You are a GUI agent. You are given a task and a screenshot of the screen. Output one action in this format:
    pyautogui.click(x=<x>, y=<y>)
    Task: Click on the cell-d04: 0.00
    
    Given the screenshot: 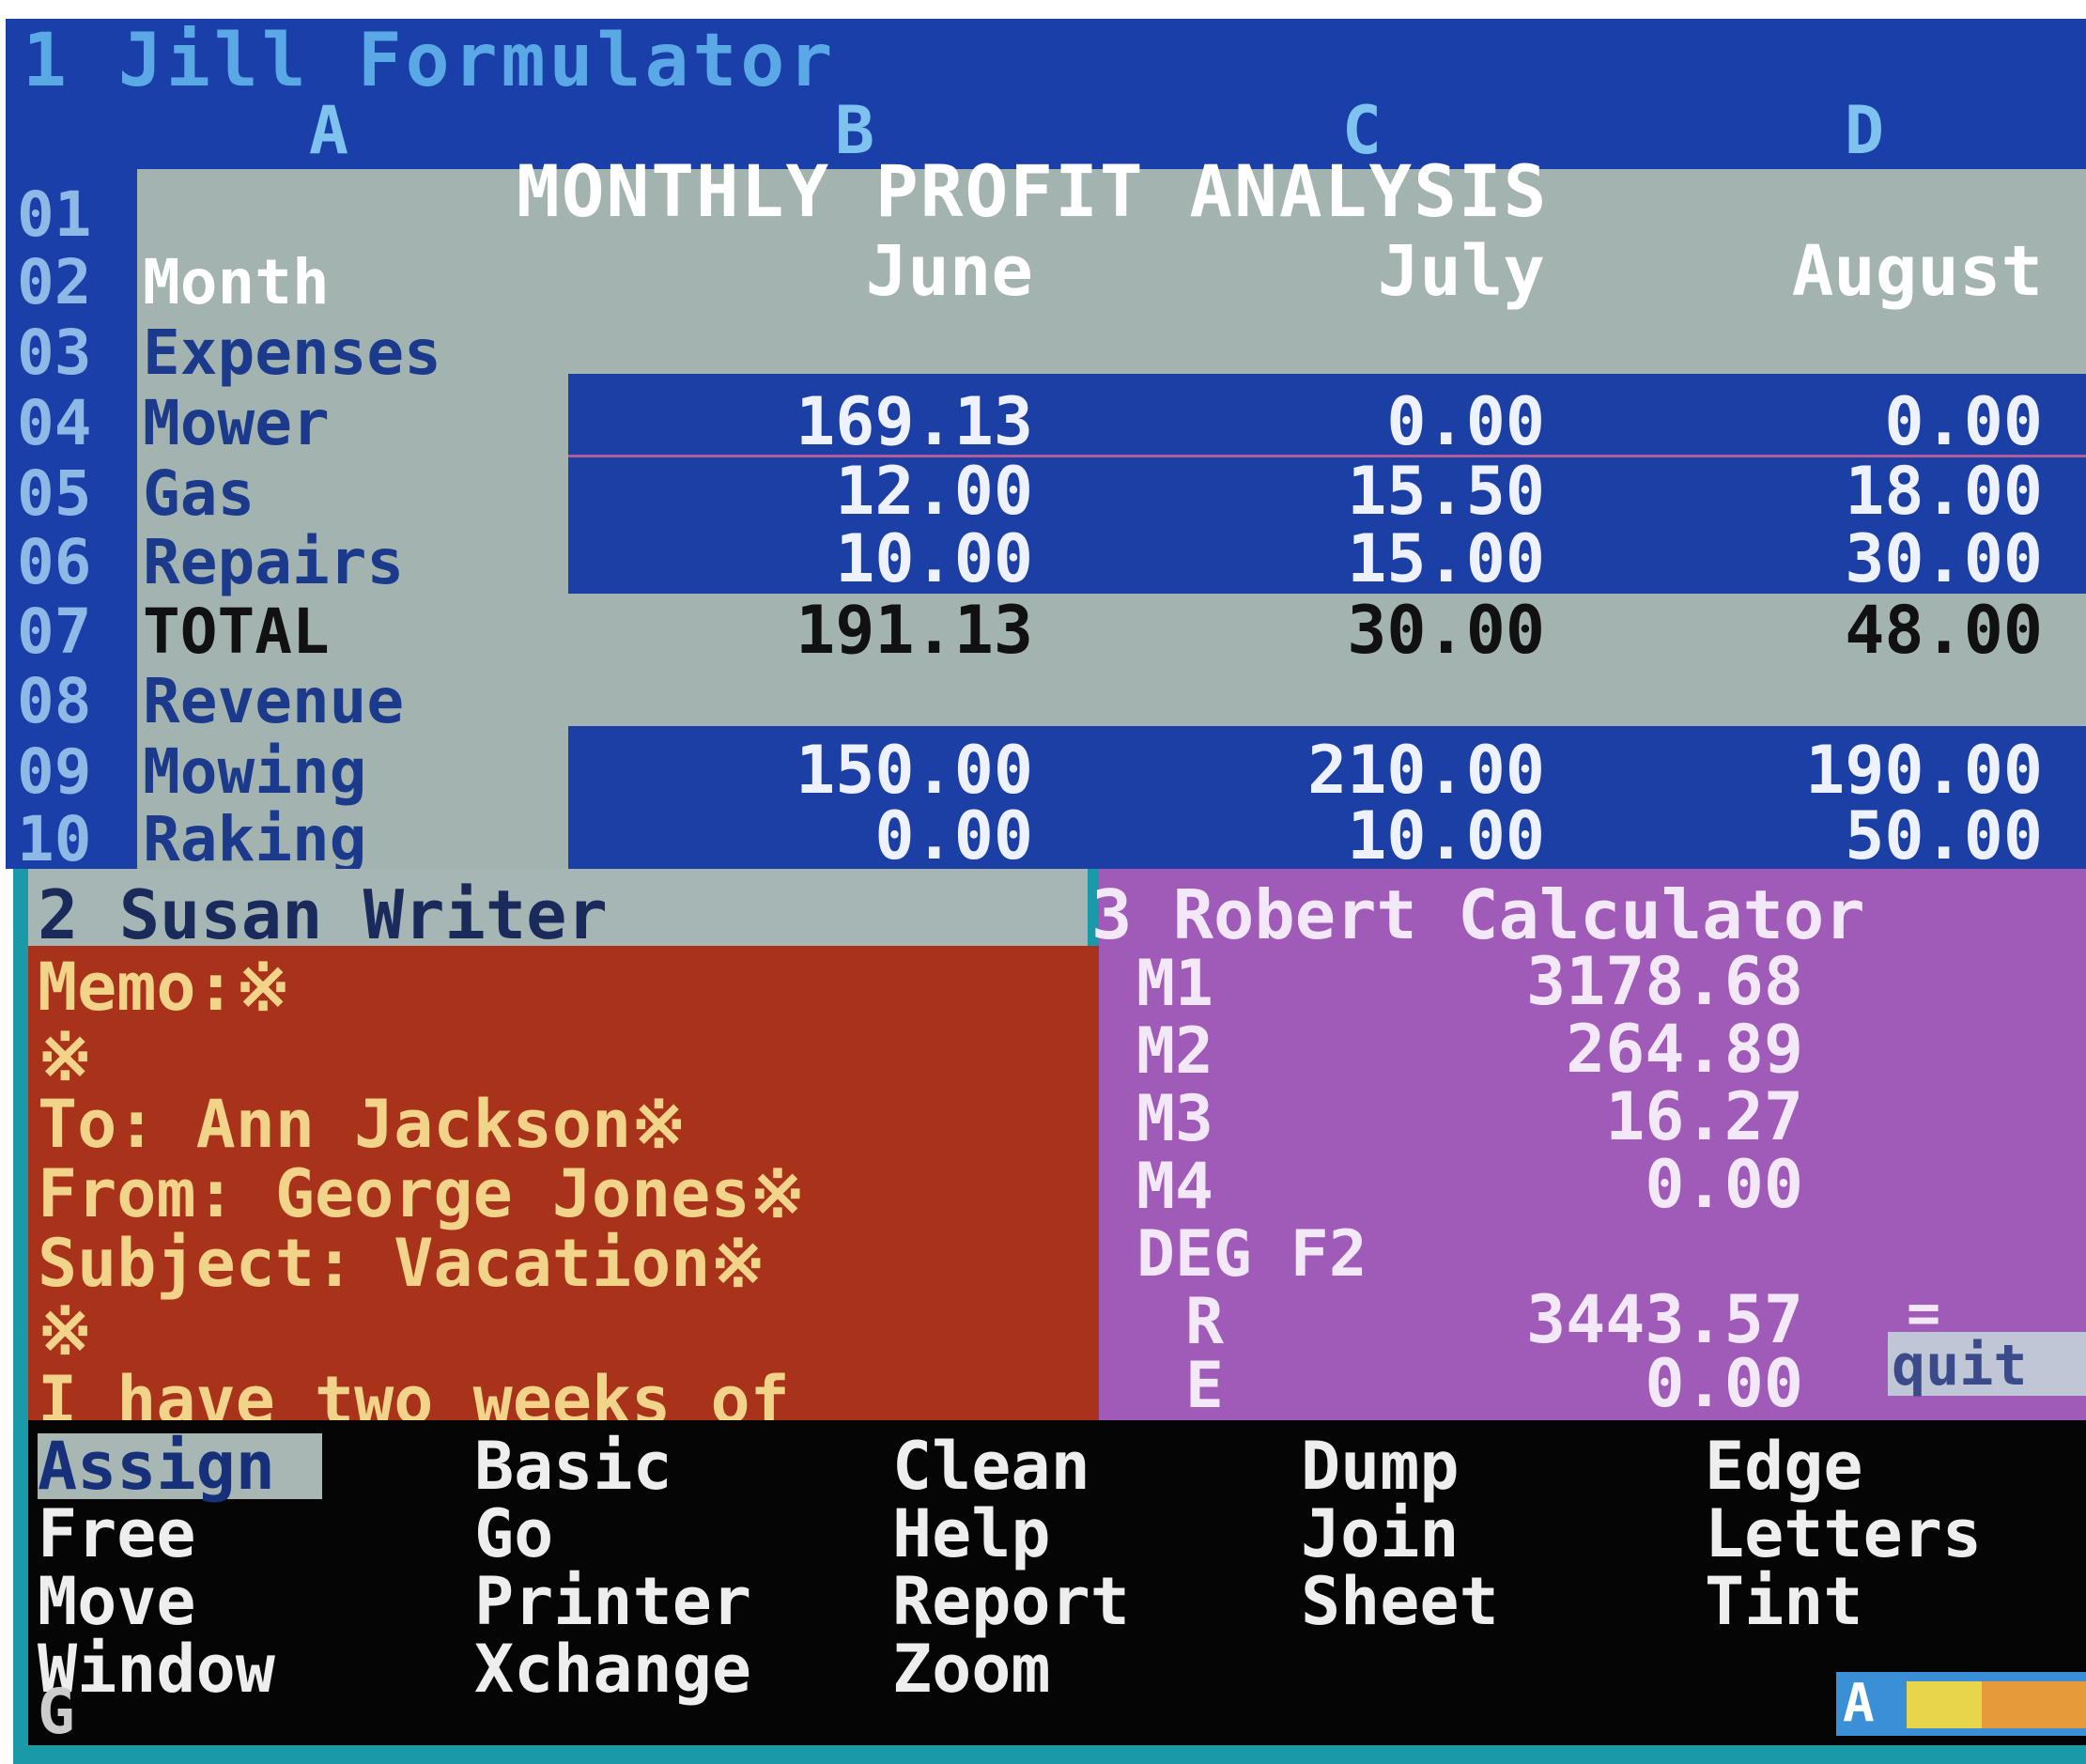 What is the action you would take?
    pyautogui.click(x=1874, y=422)
    